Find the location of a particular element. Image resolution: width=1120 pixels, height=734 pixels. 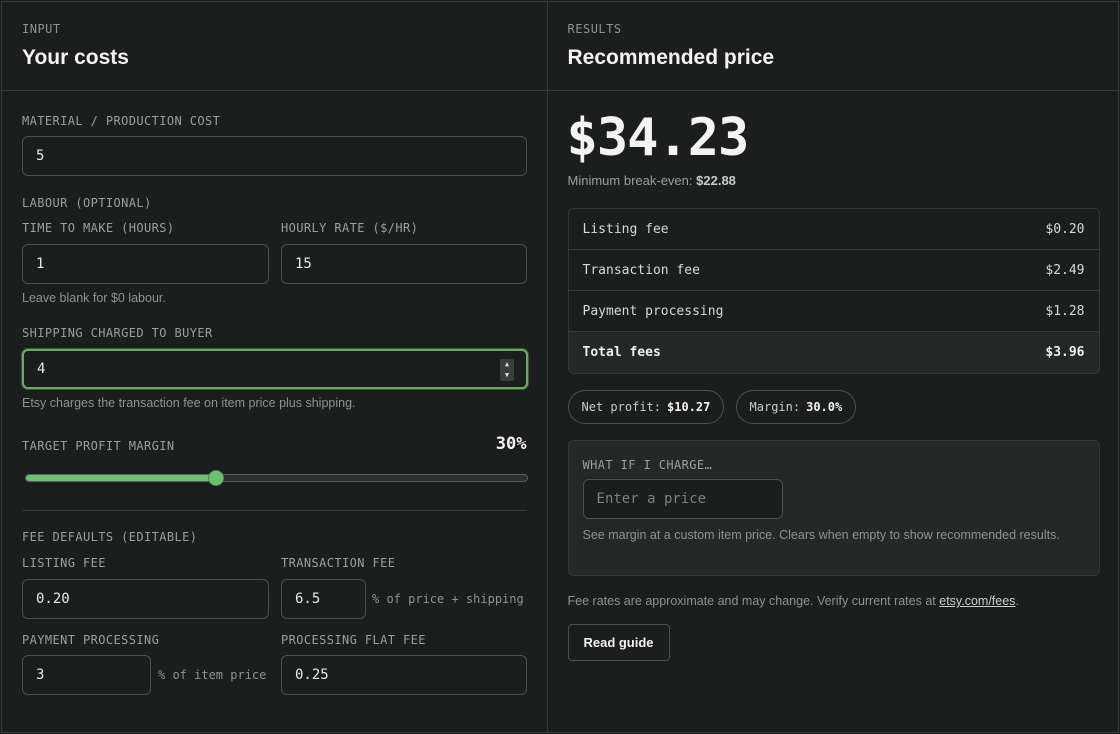

margin-slider is located at coordinates (276, 478).